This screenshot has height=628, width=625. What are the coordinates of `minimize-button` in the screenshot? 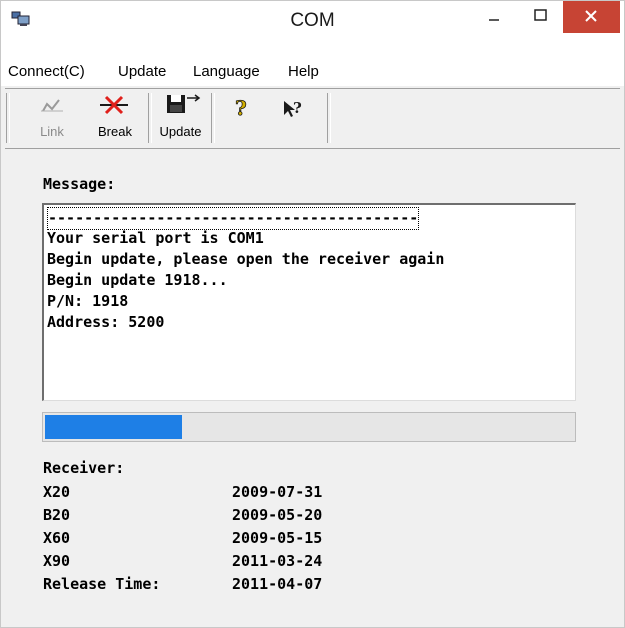 It's located at (493, 17).